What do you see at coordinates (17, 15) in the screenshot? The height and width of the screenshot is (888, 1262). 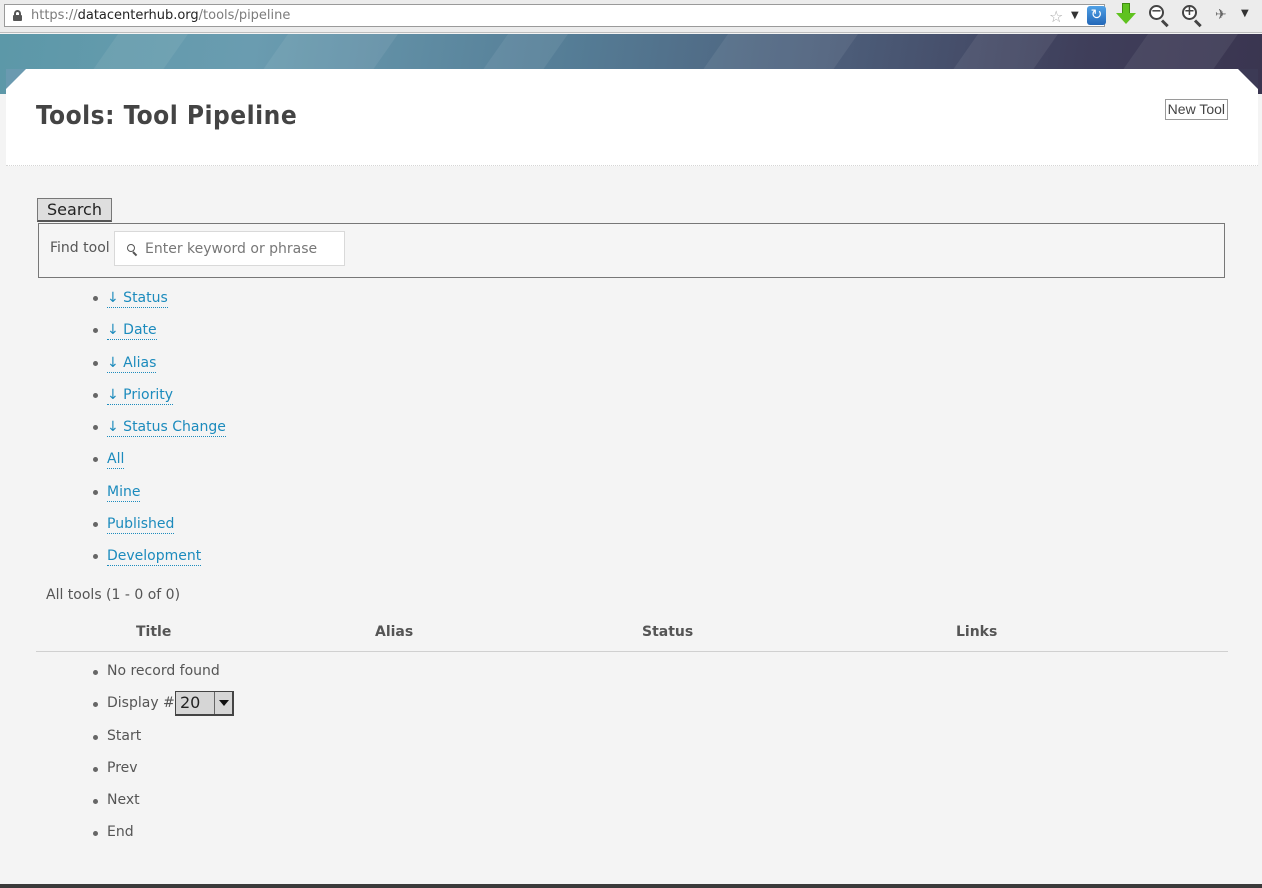 I see `lock-icon` at bounding box center [17, 15].